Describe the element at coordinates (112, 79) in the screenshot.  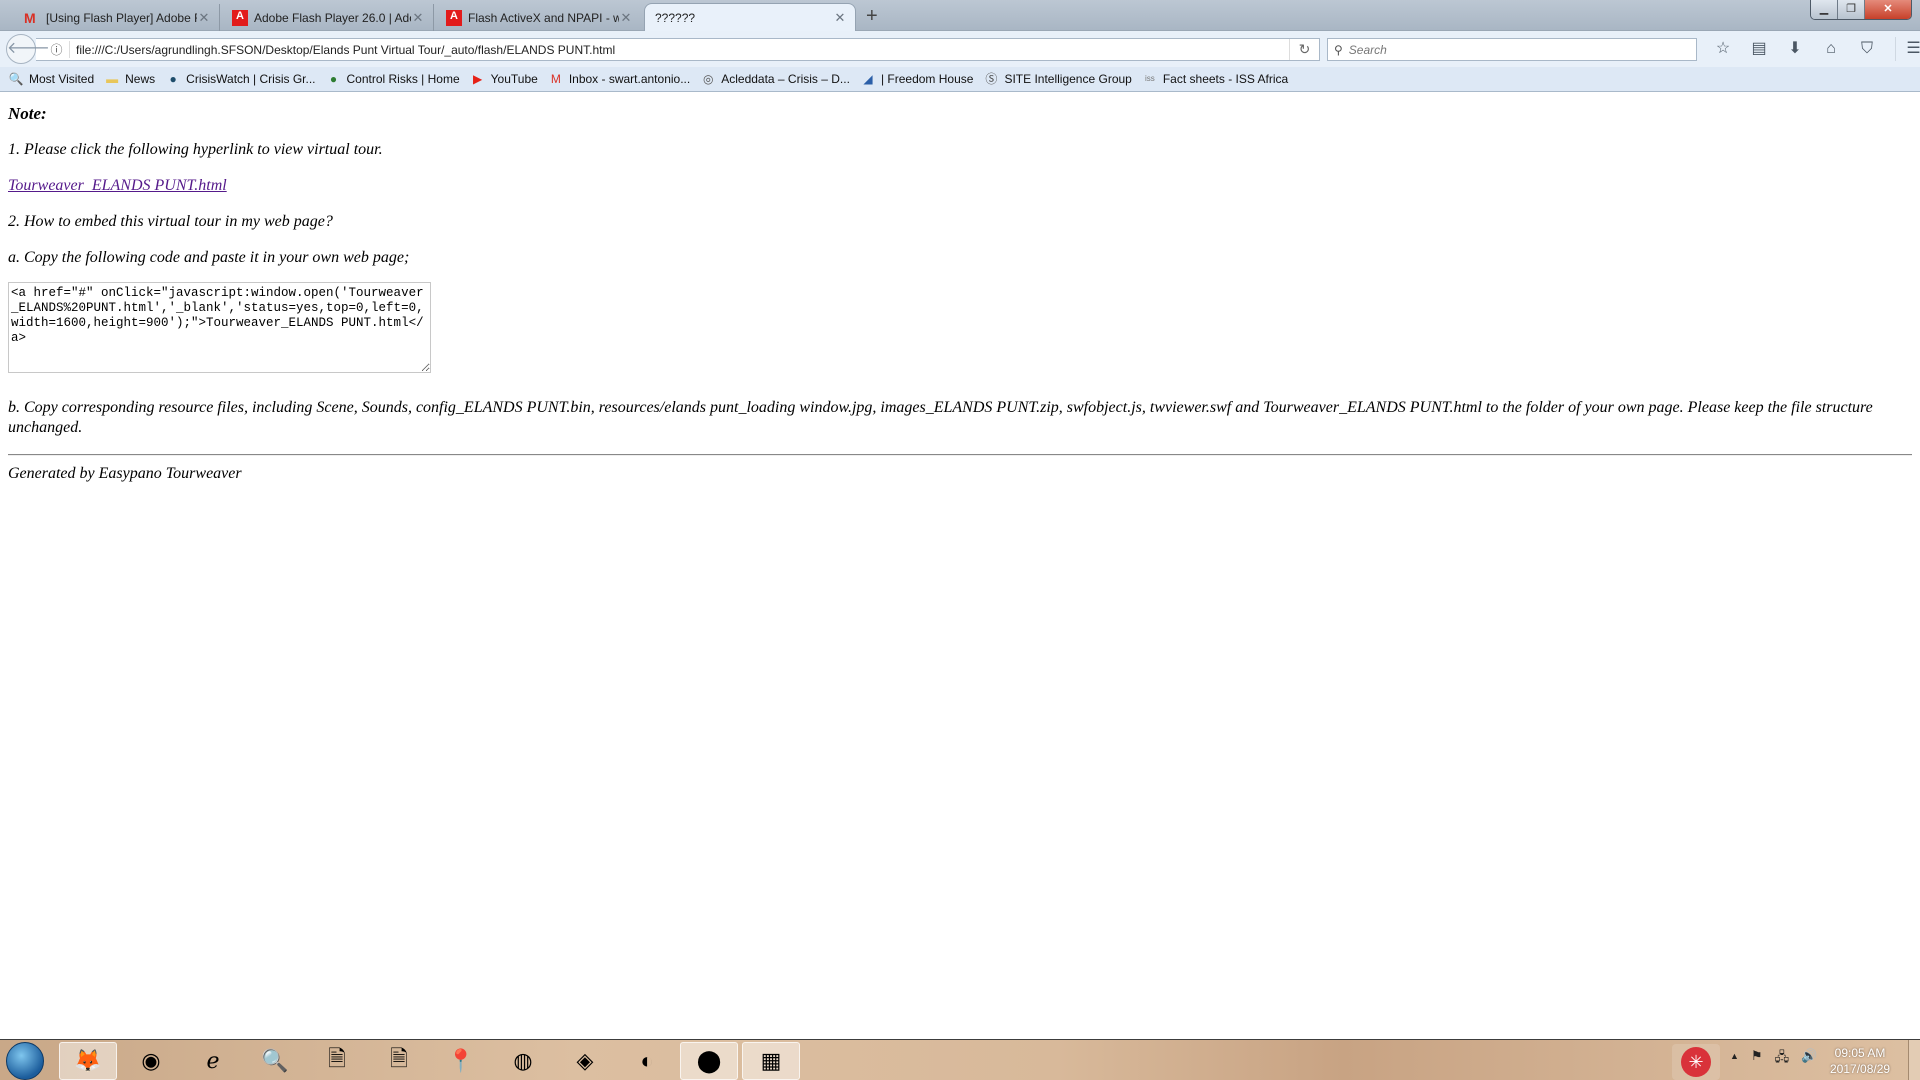
I see `bookmark-favicon-icon: ▬` at that location.